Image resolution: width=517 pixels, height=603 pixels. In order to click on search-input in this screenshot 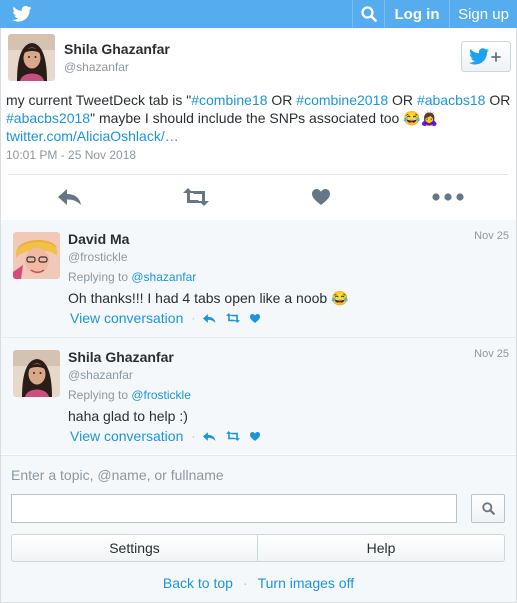, I will do `click(234, 508)`.